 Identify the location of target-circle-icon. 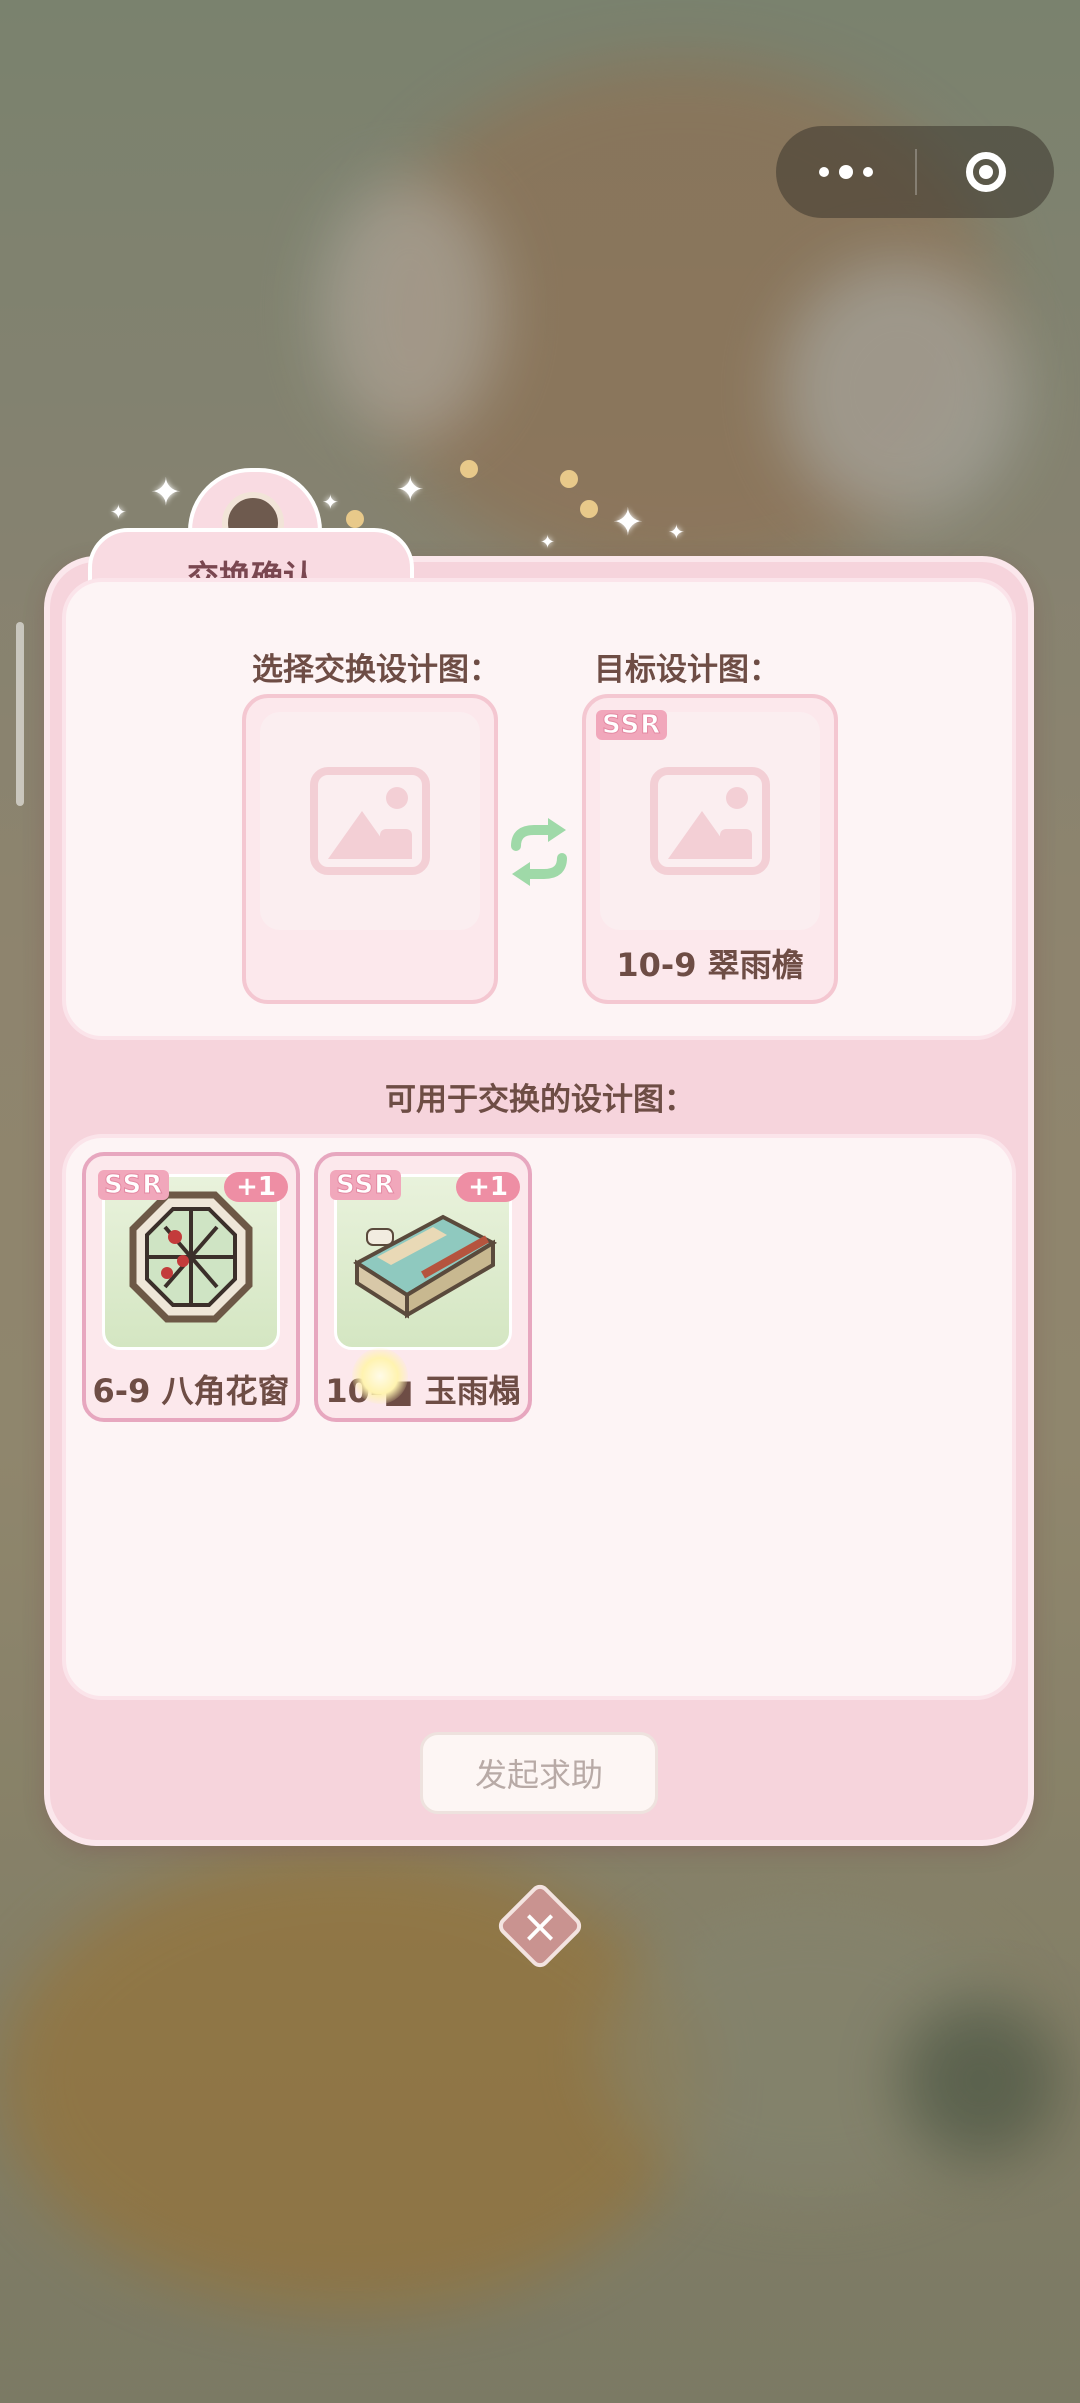
(985, 172).